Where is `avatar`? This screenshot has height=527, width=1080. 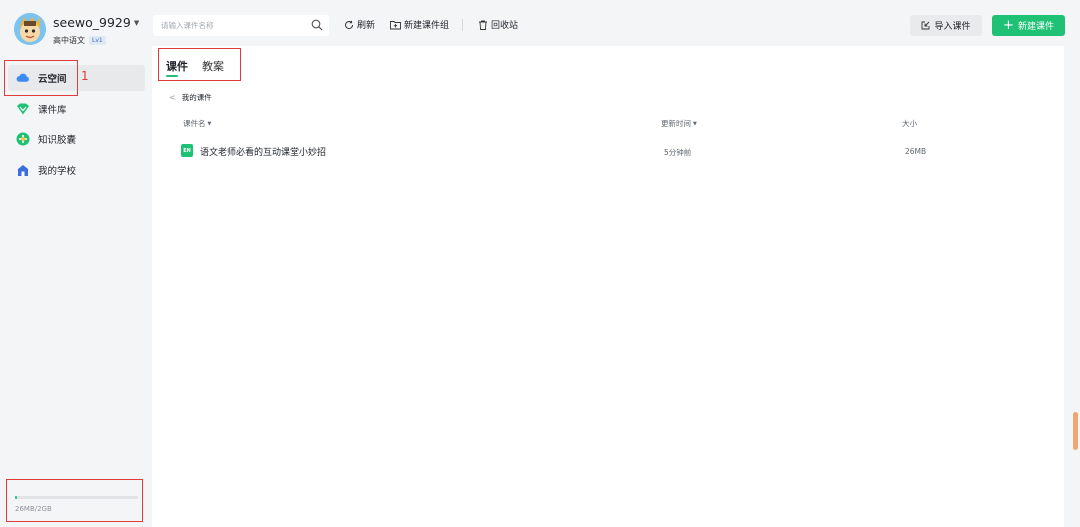
avatar is located at coordinates (30, 29).